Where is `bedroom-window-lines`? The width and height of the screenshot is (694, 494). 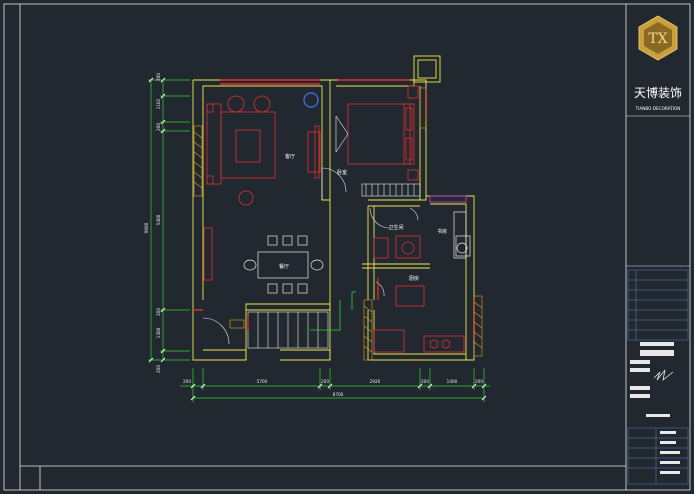
bedroom-window-lines is located at coordinates (342, 134).